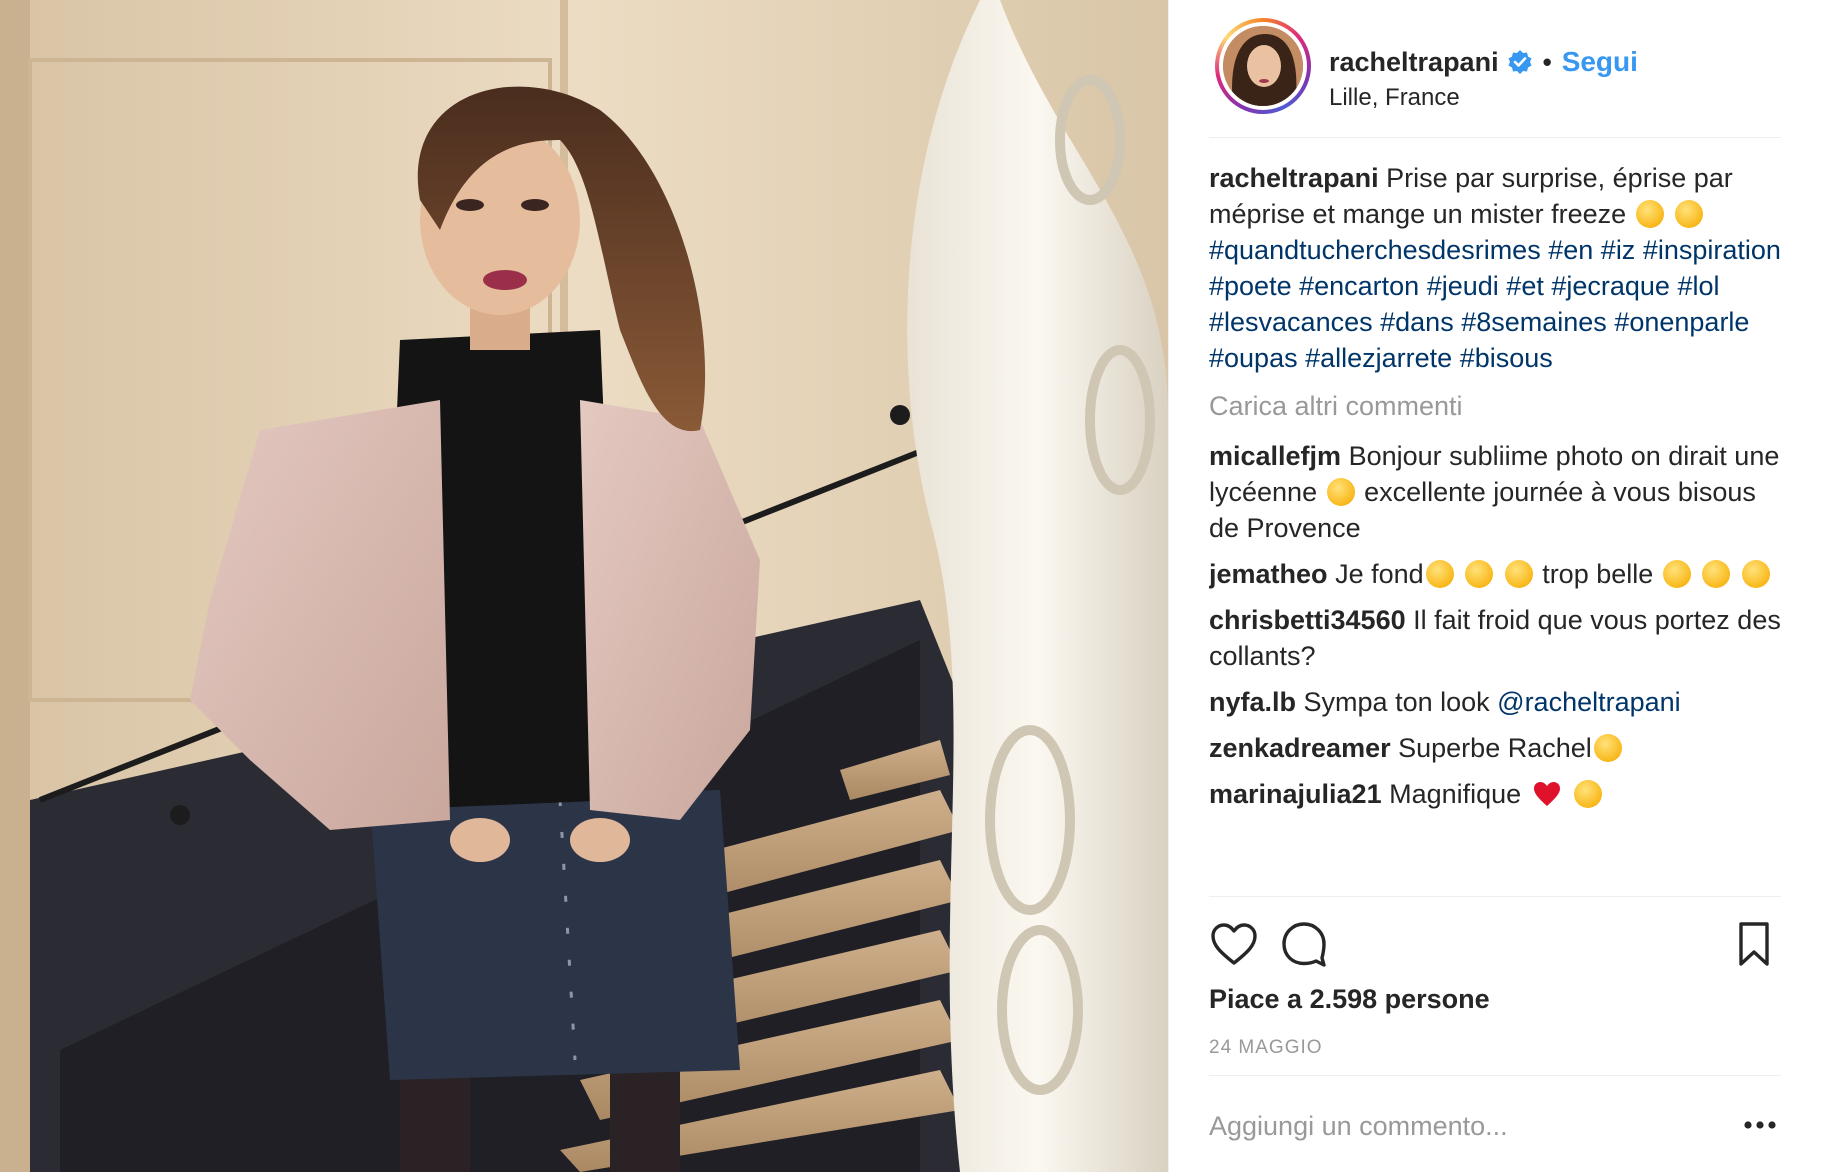 Image resolution: width=1824 pixels, height=1172 pixels. I want to click on bookmark-icon, so click(1754, 944).